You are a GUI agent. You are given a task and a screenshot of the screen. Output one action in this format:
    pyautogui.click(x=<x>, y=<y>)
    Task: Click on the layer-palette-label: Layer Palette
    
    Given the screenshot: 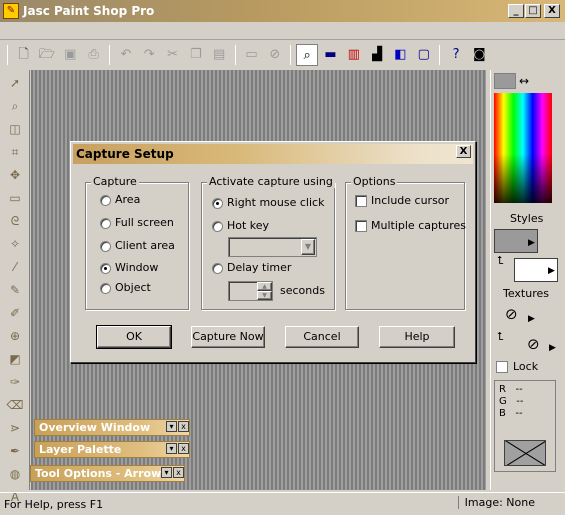 What is the action you would take?
    pyautogui.click(x=80, y=449)
    